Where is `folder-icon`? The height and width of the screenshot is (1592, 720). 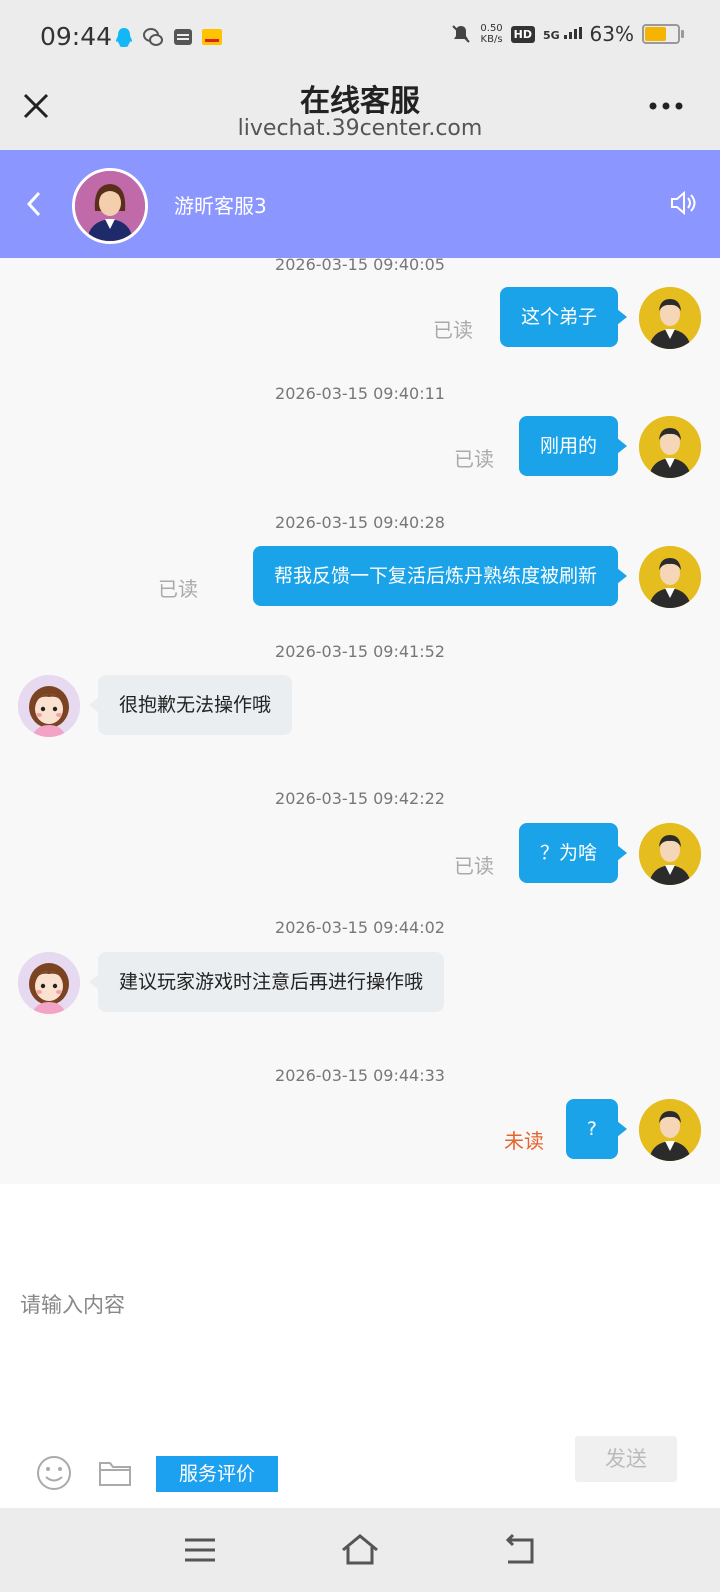 folder-icon is located at coordinates (115, 1473).